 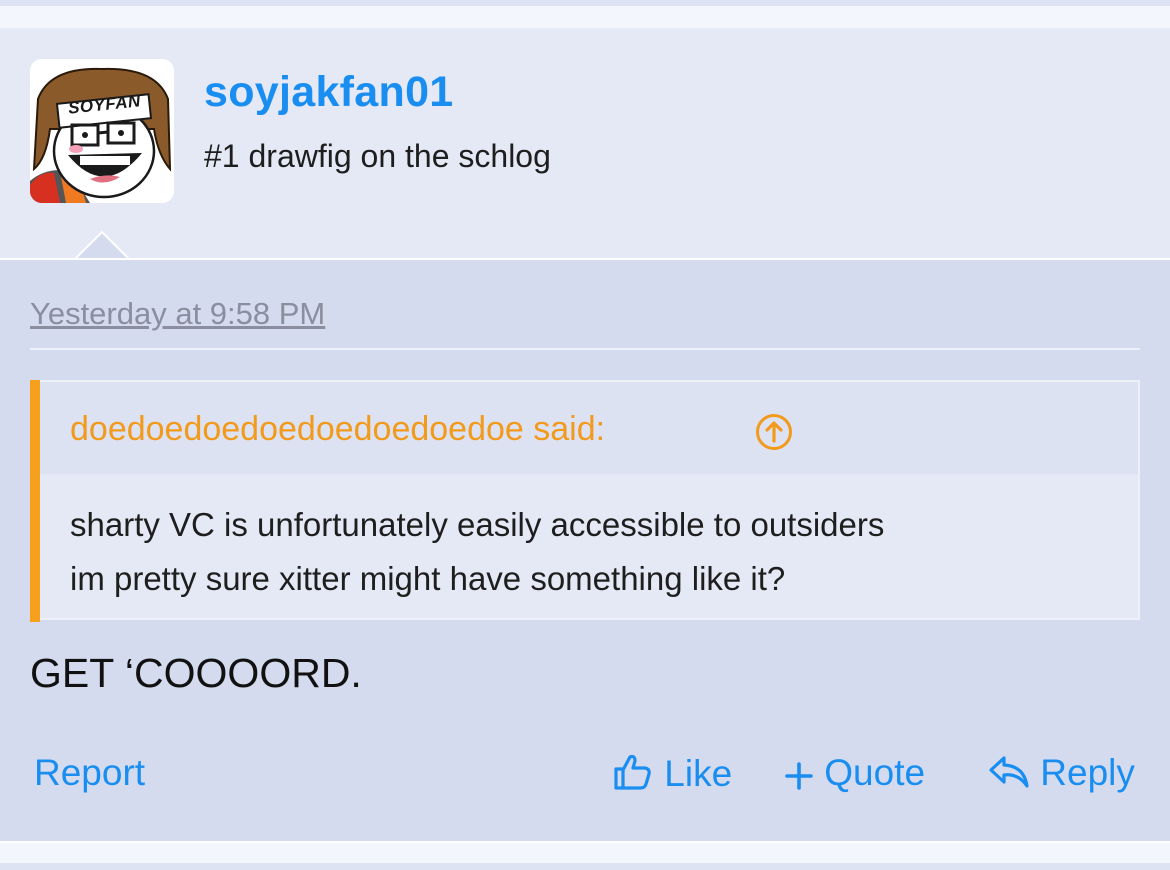 What do you see at coordinates (102, 245) in the screenshot?
I see `header-pointer-arrow` at bounding box center [102, 245].